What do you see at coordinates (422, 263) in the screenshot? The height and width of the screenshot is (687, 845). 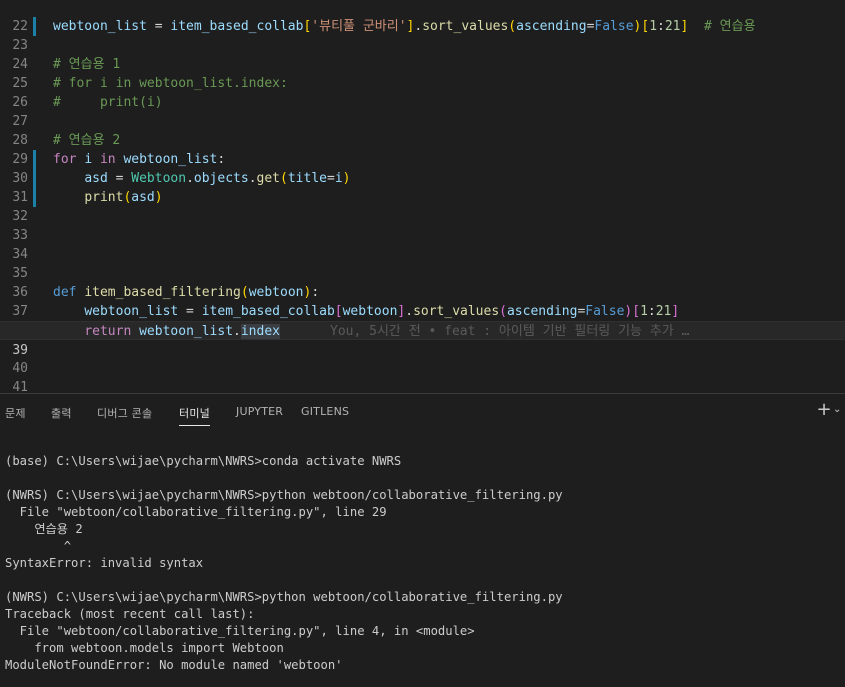 I see `code-line: 35` at bounding box center [422, 263].